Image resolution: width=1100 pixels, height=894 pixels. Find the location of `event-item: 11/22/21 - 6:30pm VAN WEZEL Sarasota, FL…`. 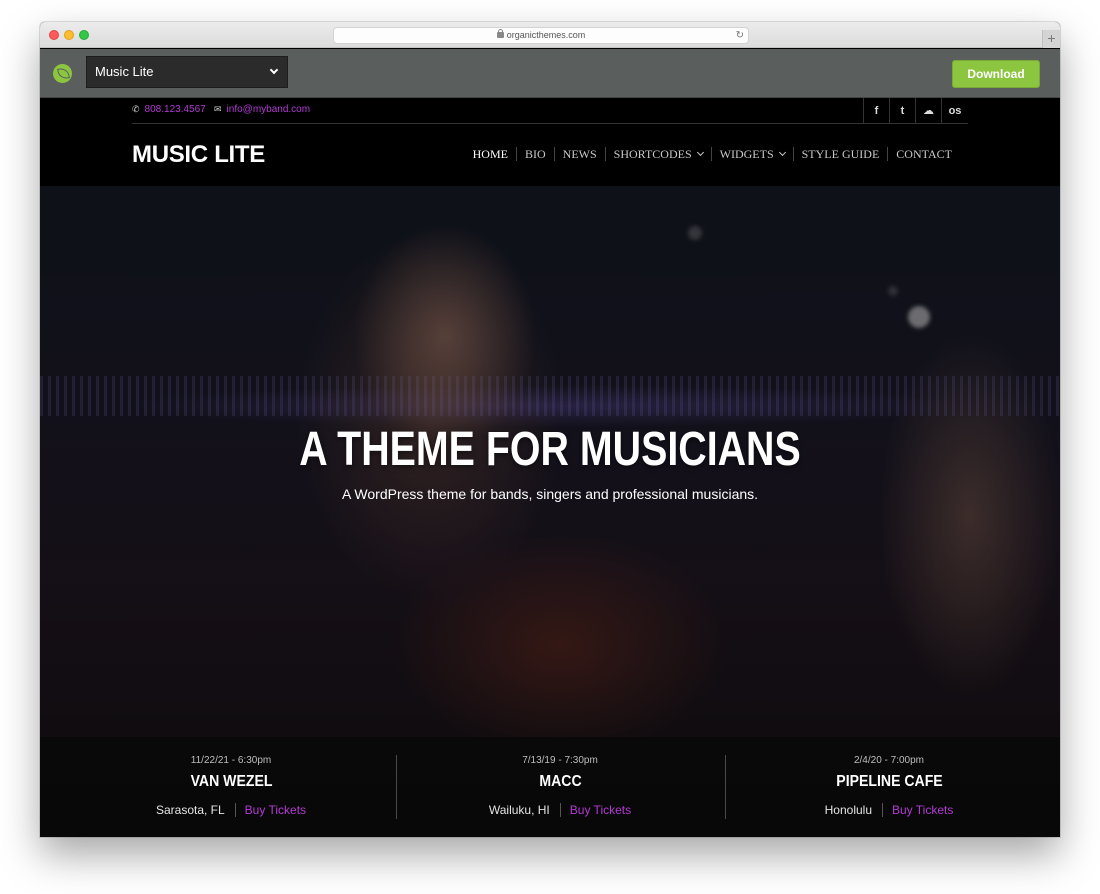

event-item: 11/22/21 - 6:30pm VAN WEZEL Sarasota, FL… is located at coordinates (231, 787).